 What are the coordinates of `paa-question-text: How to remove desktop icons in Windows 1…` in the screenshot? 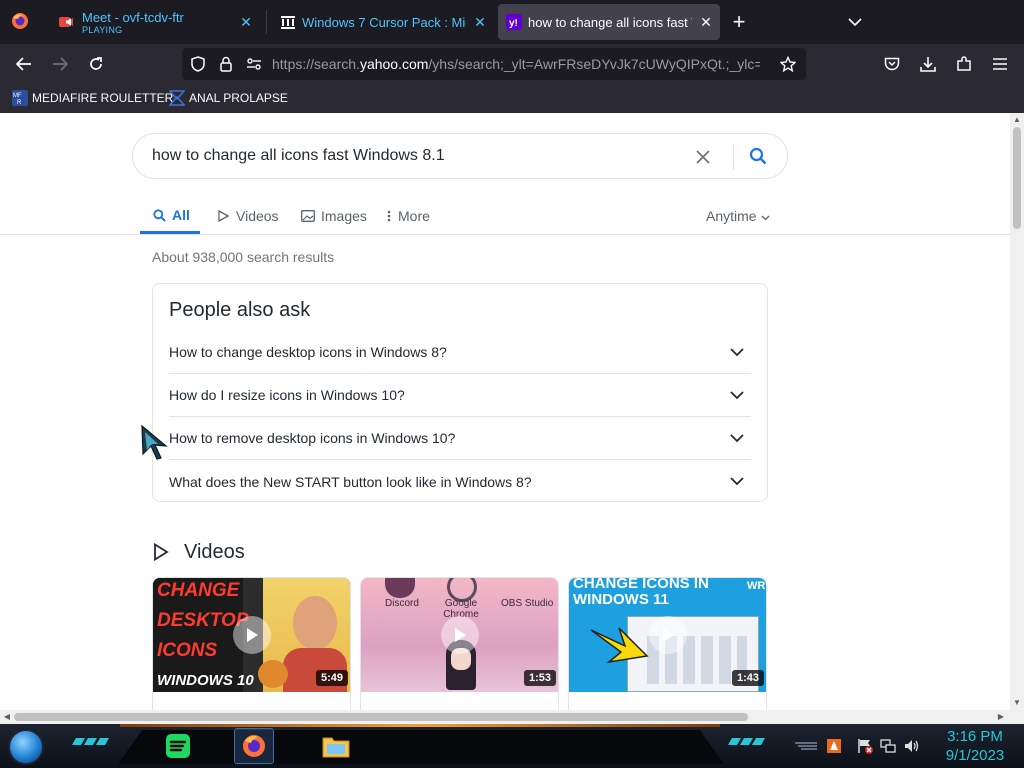 It's located at (312, 438).